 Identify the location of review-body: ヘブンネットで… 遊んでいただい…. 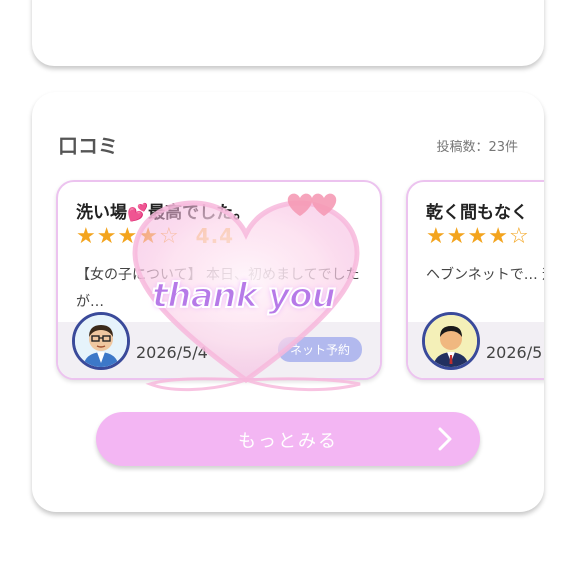
(485, 275).